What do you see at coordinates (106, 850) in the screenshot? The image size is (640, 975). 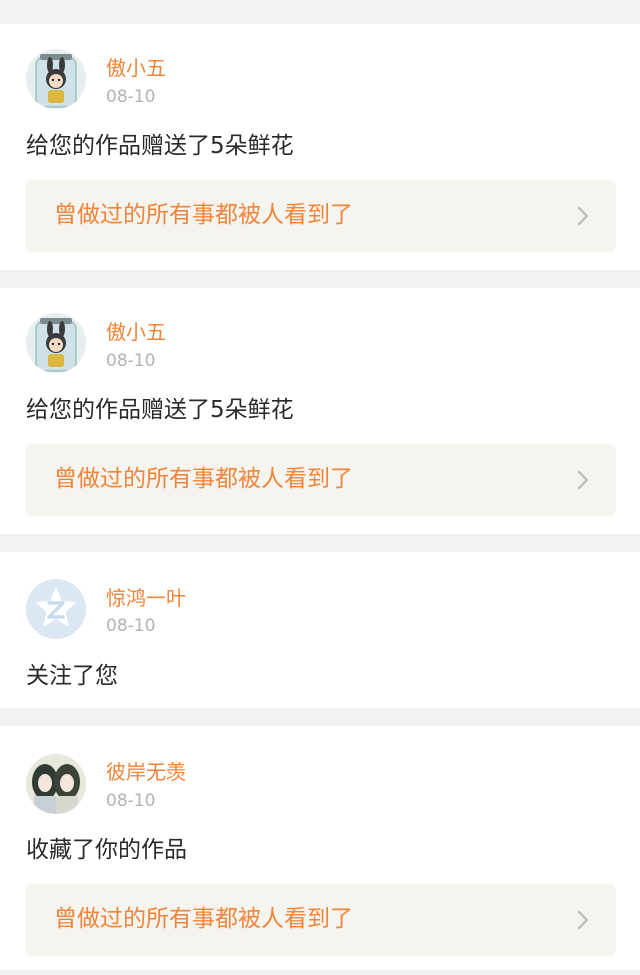 I see `notification-text: 收藏了你的作品` at bounding box center [106, 850].